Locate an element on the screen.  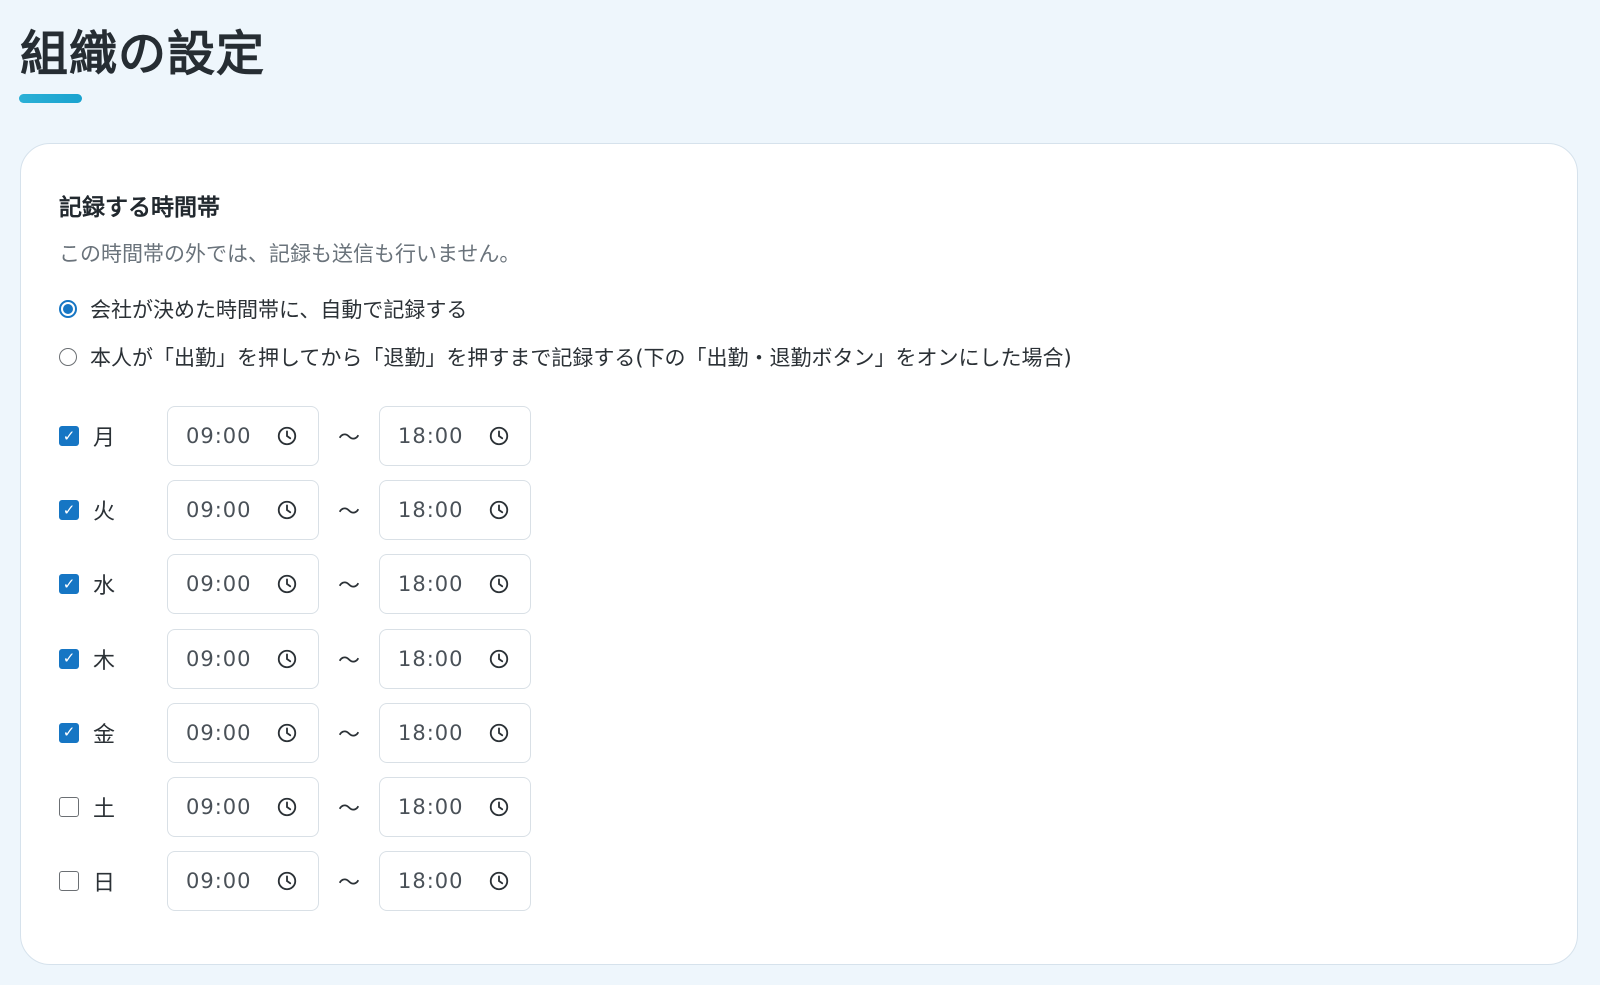
day-row: ✓ 火 09:00 〜 18:00 is located at coordinates (295, 510).